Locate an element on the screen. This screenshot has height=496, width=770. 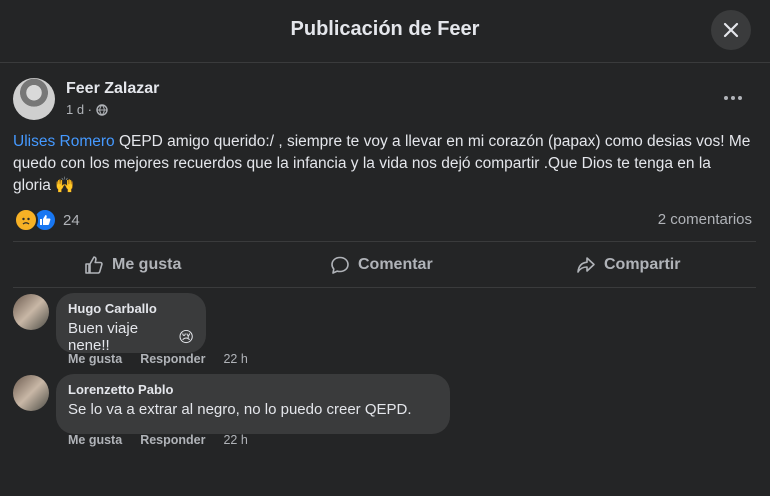
thumbs-up-icon is located at coordinates (94, 265).